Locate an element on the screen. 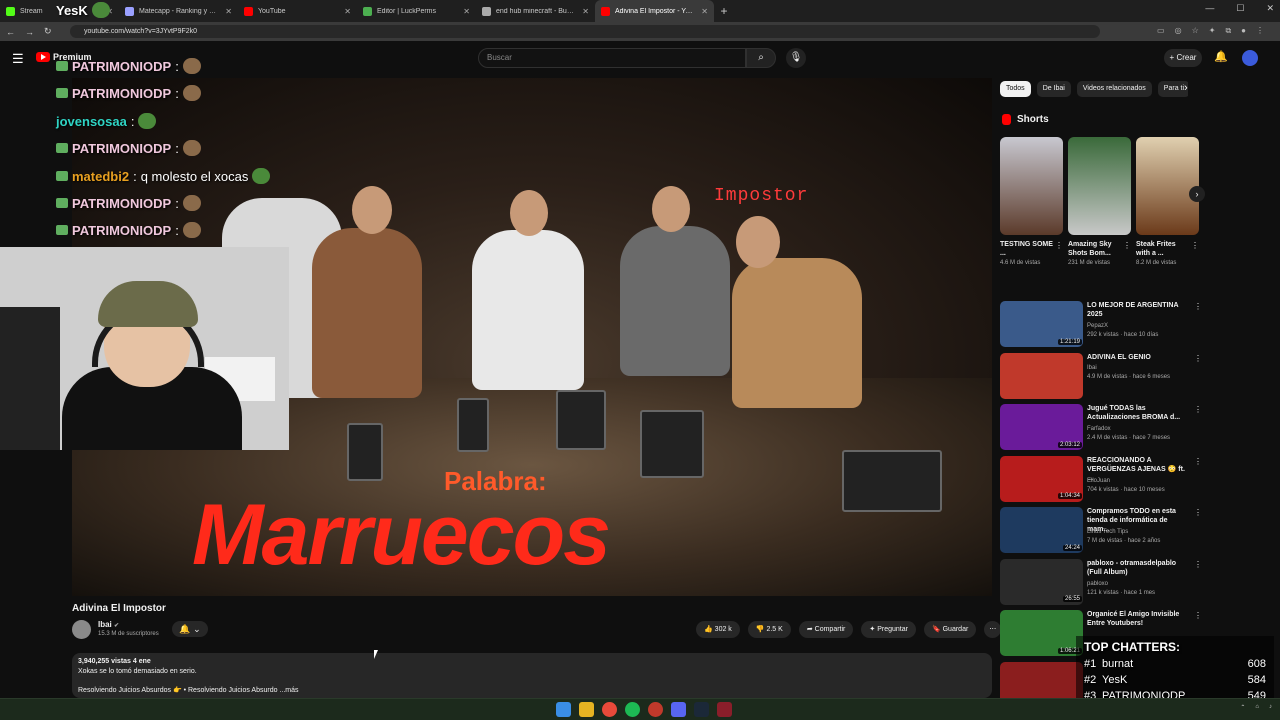  search-icon: ⌕ is located at coordinates (761, 57).